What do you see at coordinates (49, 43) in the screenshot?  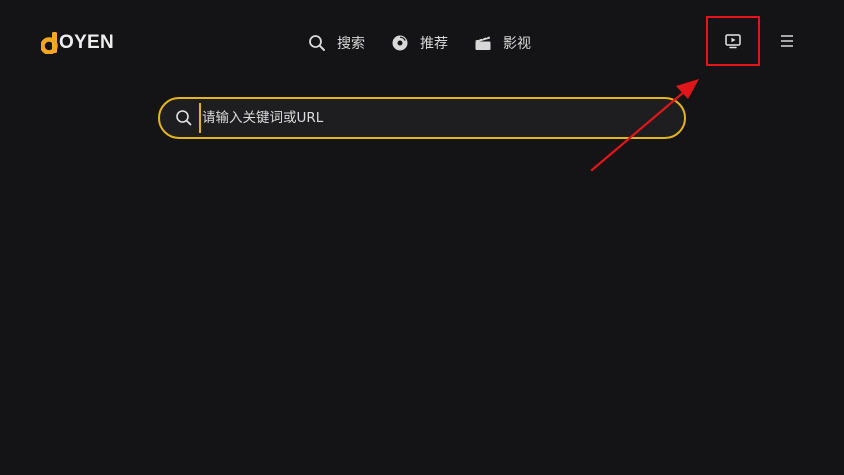 I see `logo-d-mark-icon` at bounding box center [49, 43].